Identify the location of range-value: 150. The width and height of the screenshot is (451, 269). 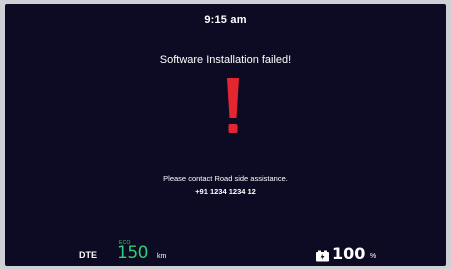
(132, 253).